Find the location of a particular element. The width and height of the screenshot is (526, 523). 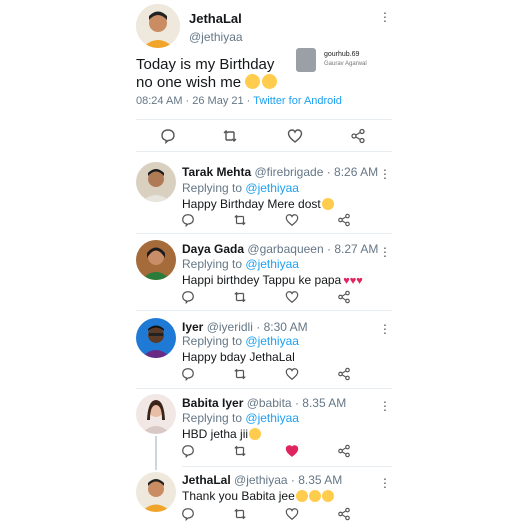

reply-header: Babita Iyer @babita · 8.35 AM is located at coordinates (264, 403).